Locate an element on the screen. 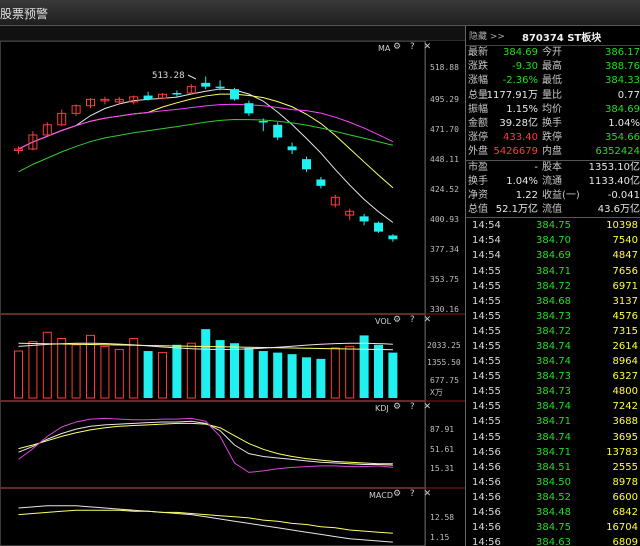 This screenshot has width=640, height=546. tick-volume: 7242 is located at coordinates (625, 407).